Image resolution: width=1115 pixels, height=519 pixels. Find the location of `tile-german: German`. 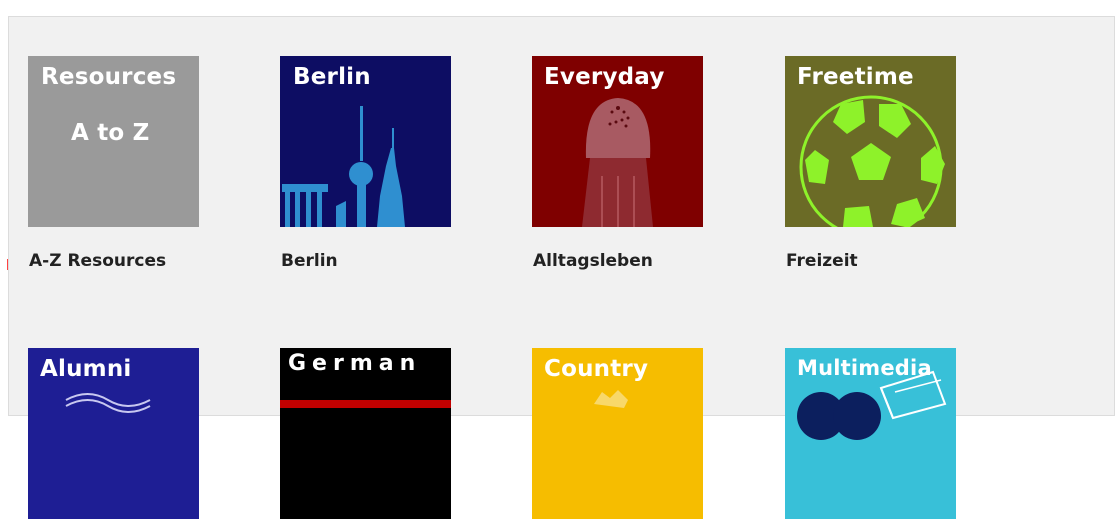

tile-german: German is located at coordinates (365, 433).